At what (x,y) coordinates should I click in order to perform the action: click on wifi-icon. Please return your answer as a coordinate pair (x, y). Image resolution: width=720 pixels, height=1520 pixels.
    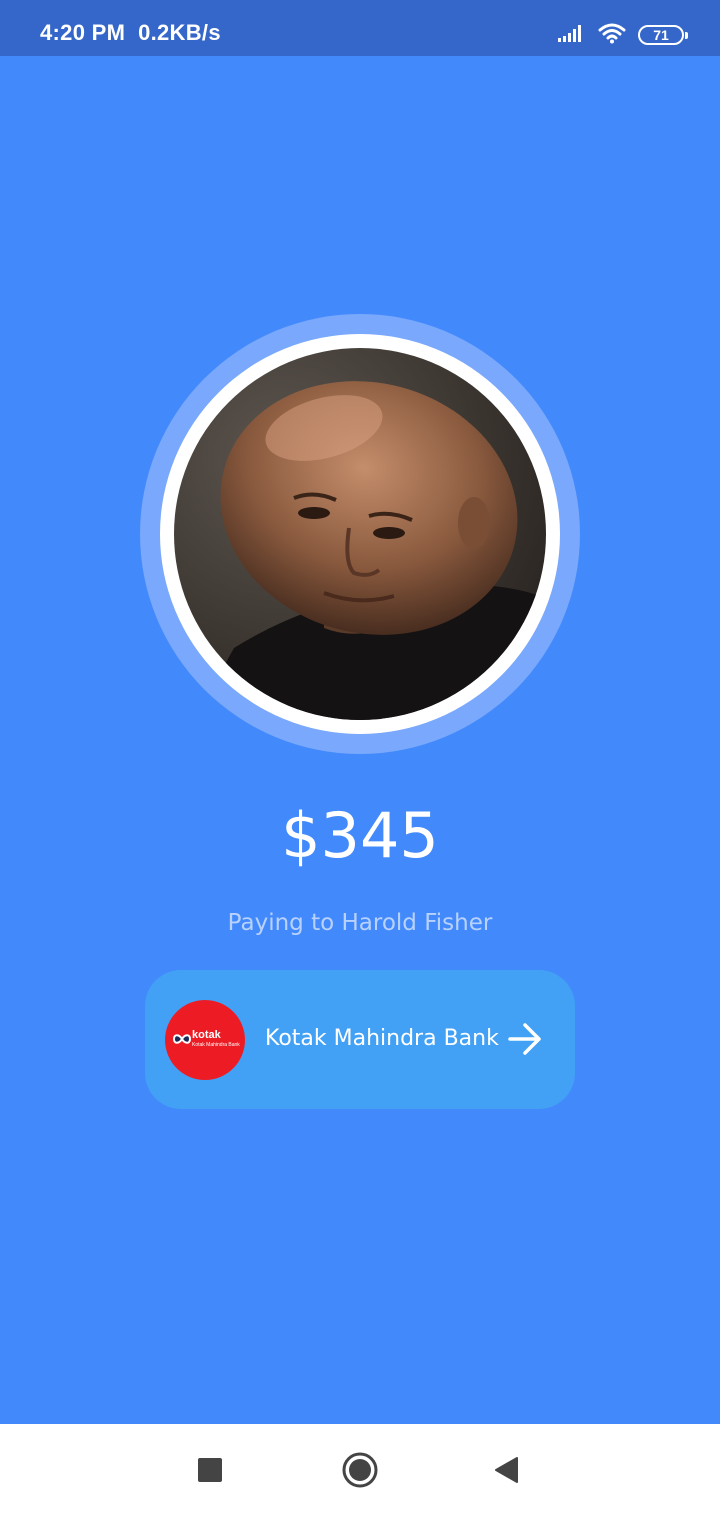
    Looking at the image, I should click on (612, 35).